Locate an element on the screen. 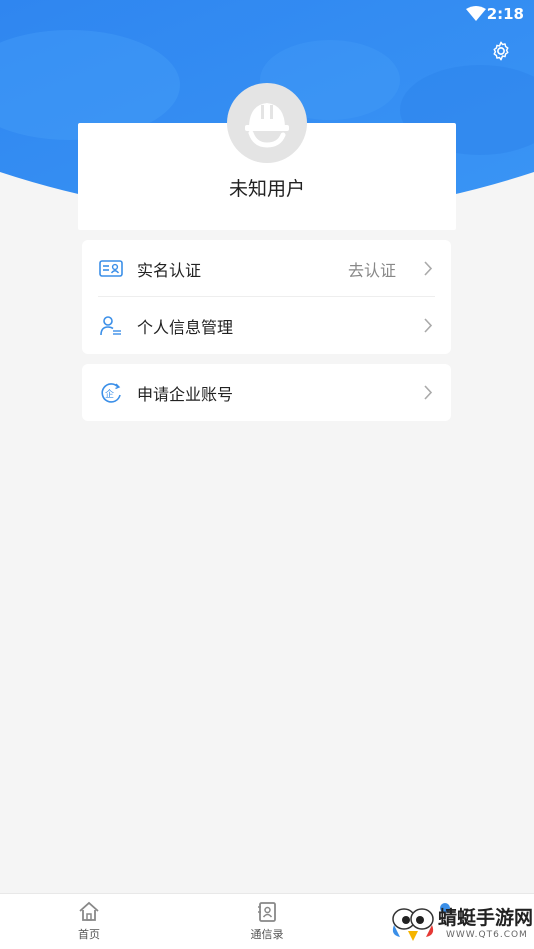 The image size is (534, 949). menu-item-apply-enterprise: 企 申请企业账号 is located at coordinates (266, 392).